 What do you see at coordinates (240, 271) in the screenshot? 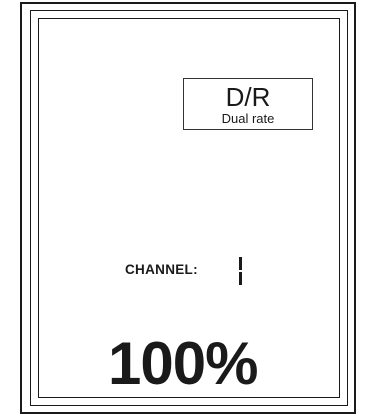
I see `channel-number-segment-digit: 1` at bounding box center [240, 271].